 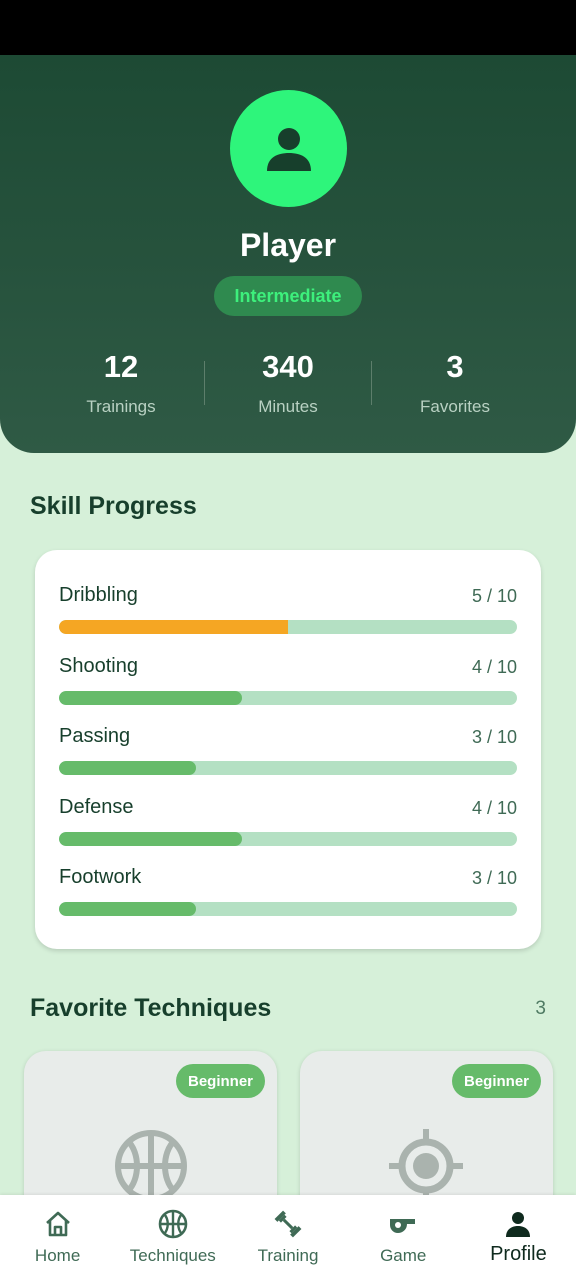 I want to click on nav-label: Profile, so click(x=518, y=1254).